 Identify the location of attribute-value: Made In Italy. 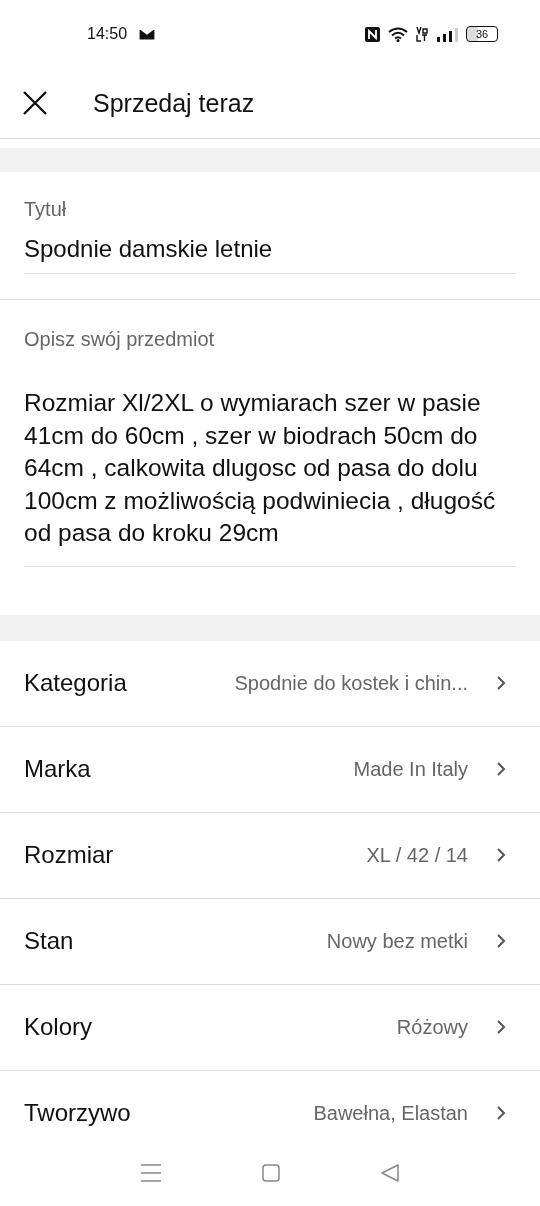
(410, 769).